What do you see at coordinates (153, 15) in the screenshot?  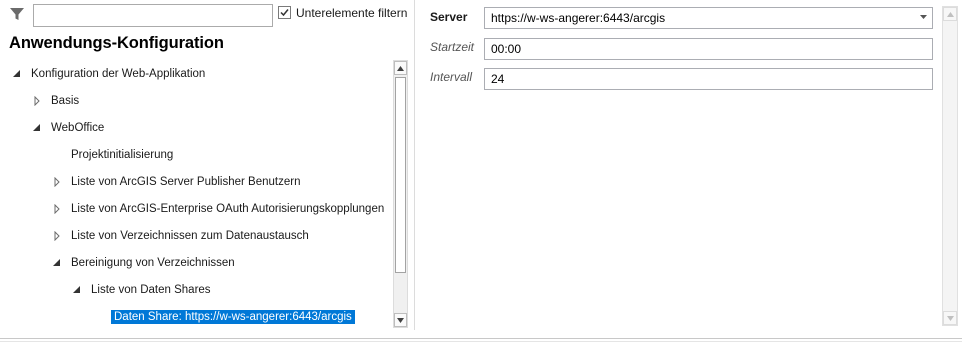 I see `filter-search-input` at bounding box center [153, 15].